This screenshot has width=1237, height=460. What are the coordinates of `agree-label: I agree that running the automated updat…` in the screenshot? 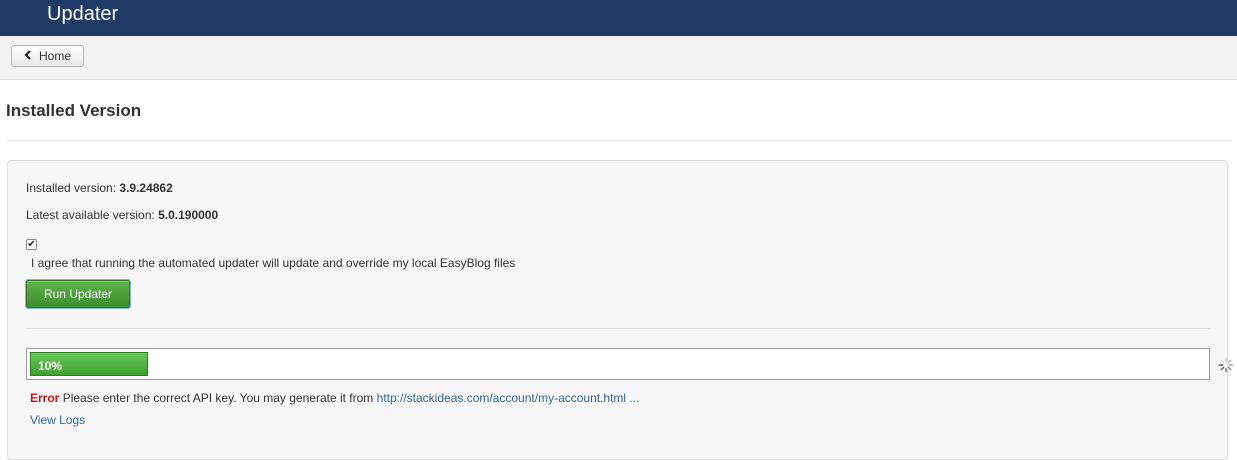 It's located at (273, 263).